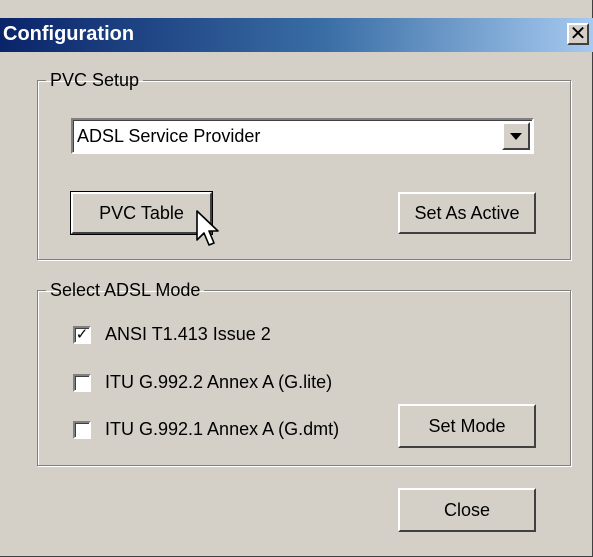 The image size is (593, 557). I want to click on chevron-down-icon, so click(516, 136).